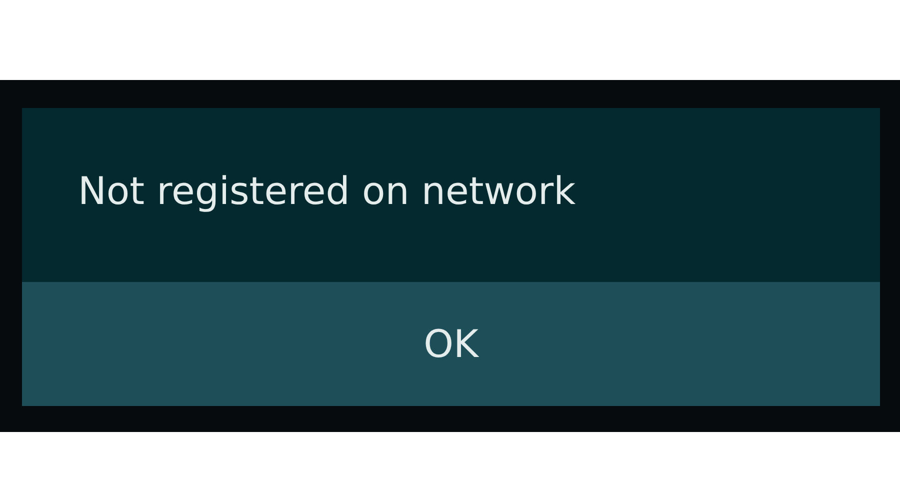 The height and width of the screenshot is (500, 900). Describe the element at coordinates (327, 191) in the screenshot. I see `dialog-message: Not registered on network` at that location.